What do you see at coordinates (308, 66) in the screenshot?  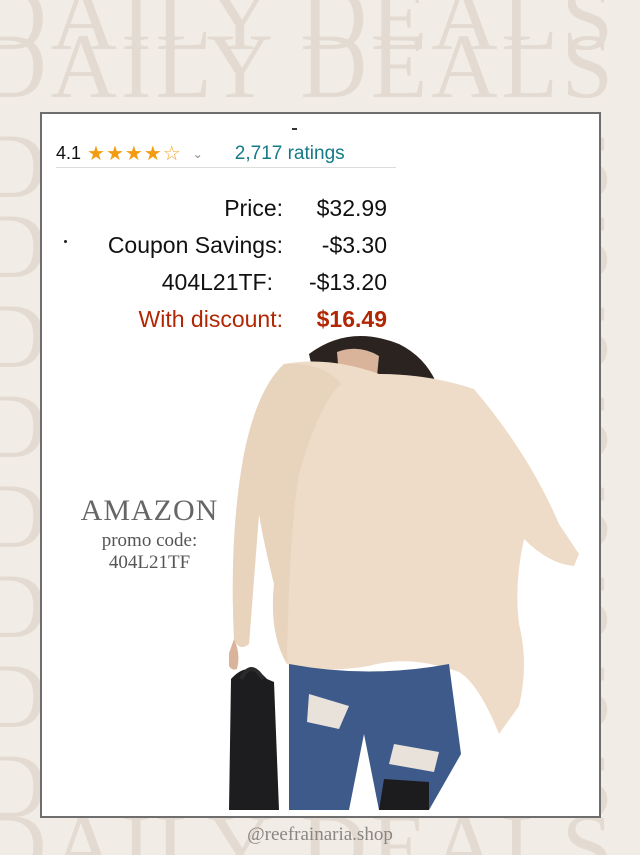 I see `background-watermark: DAILY DEALS` at bounding box center [308, 66].